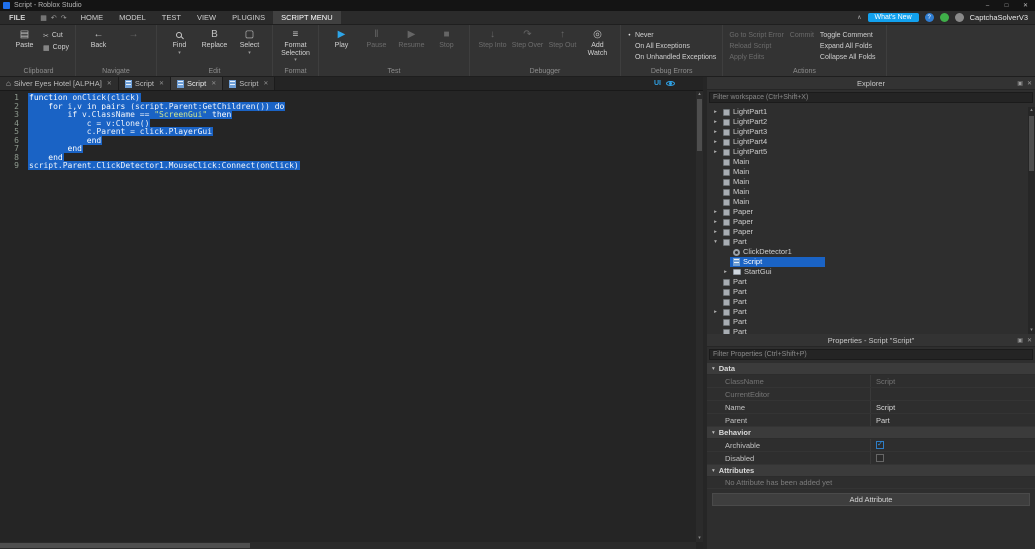 The height and width of the screenshot is (549, 1035). Describe the element at coordinates (848, 57) in the screenshot. I see `collapse-all-folds-button: Collapse All Folds` at that location.